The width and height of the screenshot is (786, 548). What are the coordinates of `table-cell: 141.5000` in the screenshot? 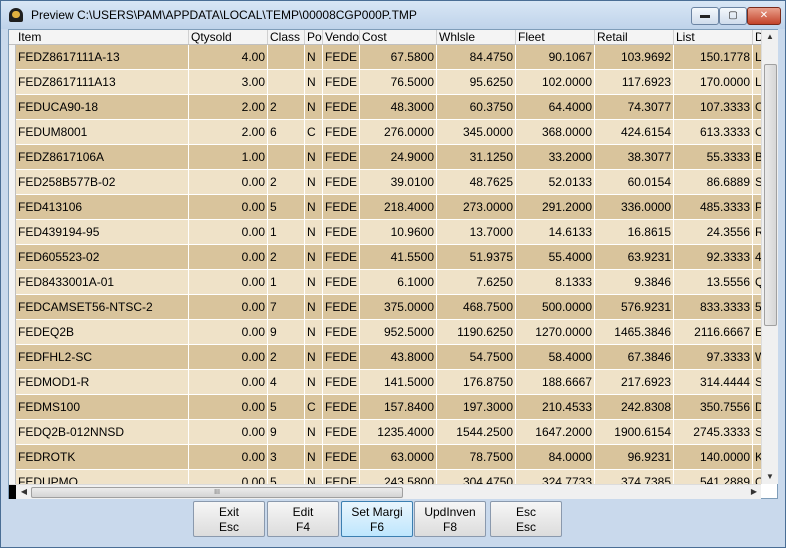 It's located at (398, 382).